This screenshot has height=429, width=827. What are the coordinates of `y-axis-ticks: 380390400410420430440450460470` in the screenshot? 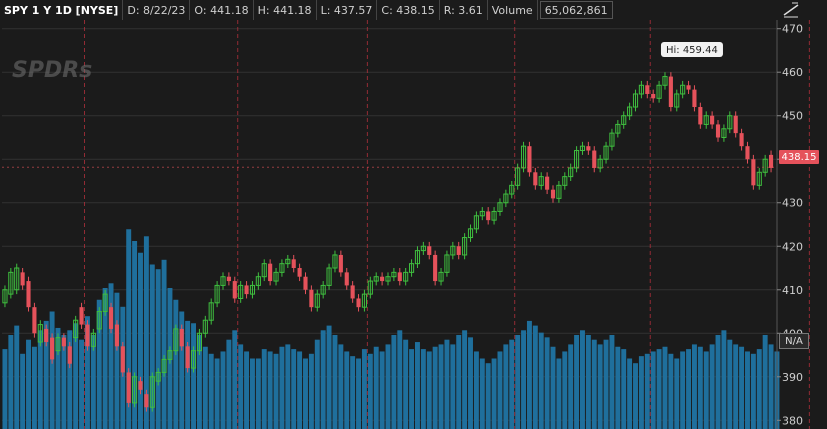 It's located at (790, 225).